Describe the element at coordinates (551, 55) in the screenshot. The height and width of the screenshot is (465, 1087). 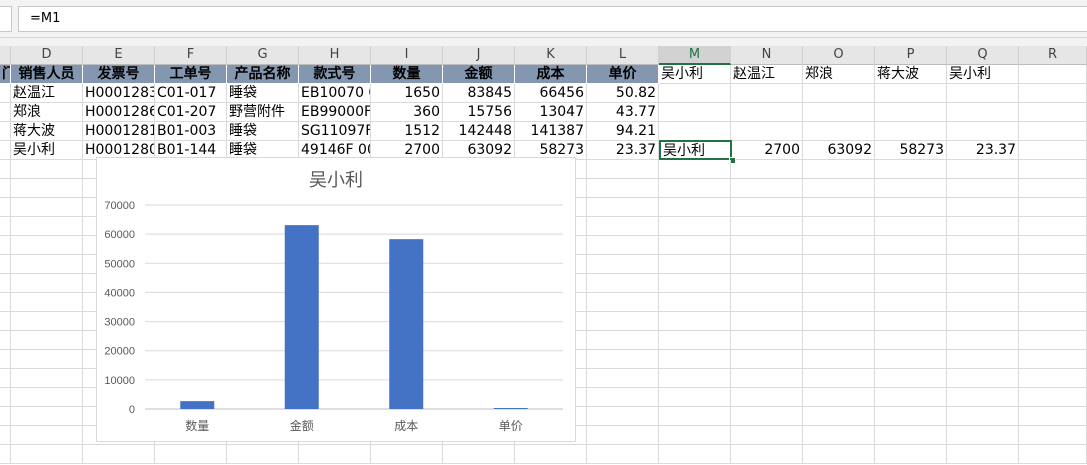
I see `column-header-k: K` at that location.